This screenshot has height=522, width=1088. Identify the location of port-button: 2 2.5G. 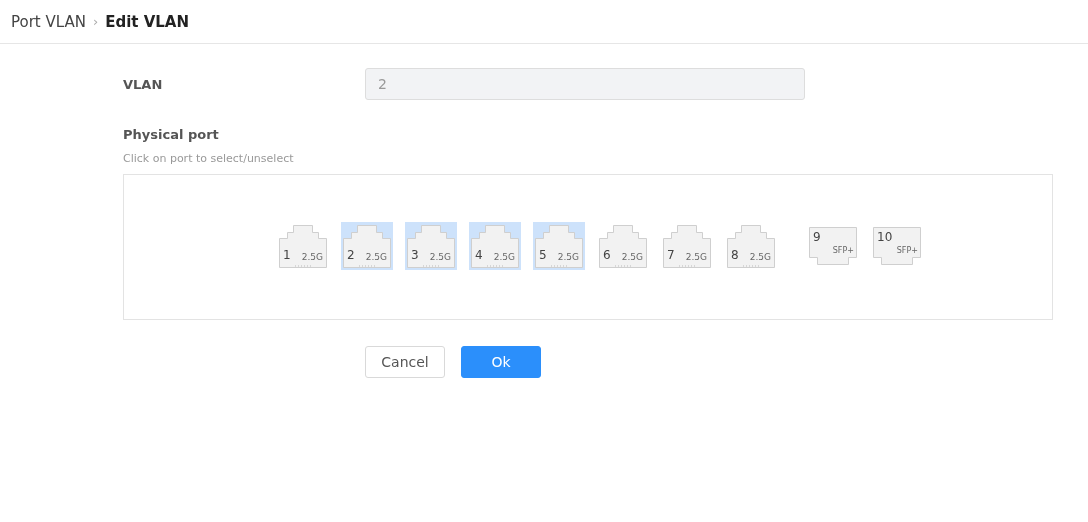
(367, 246).